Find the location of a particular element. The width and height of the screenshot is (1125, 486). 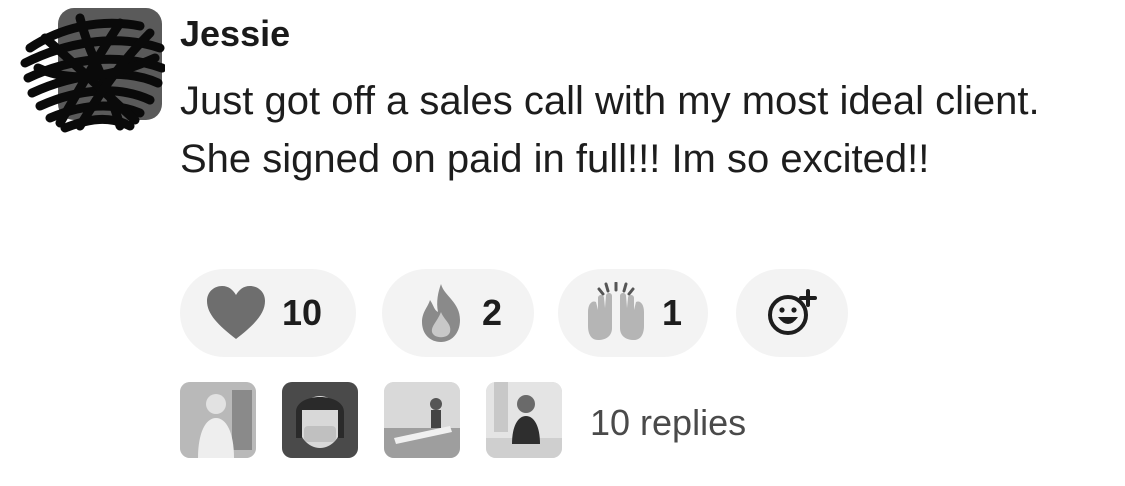

add-reaction-button is located at coordinates (792, 313).